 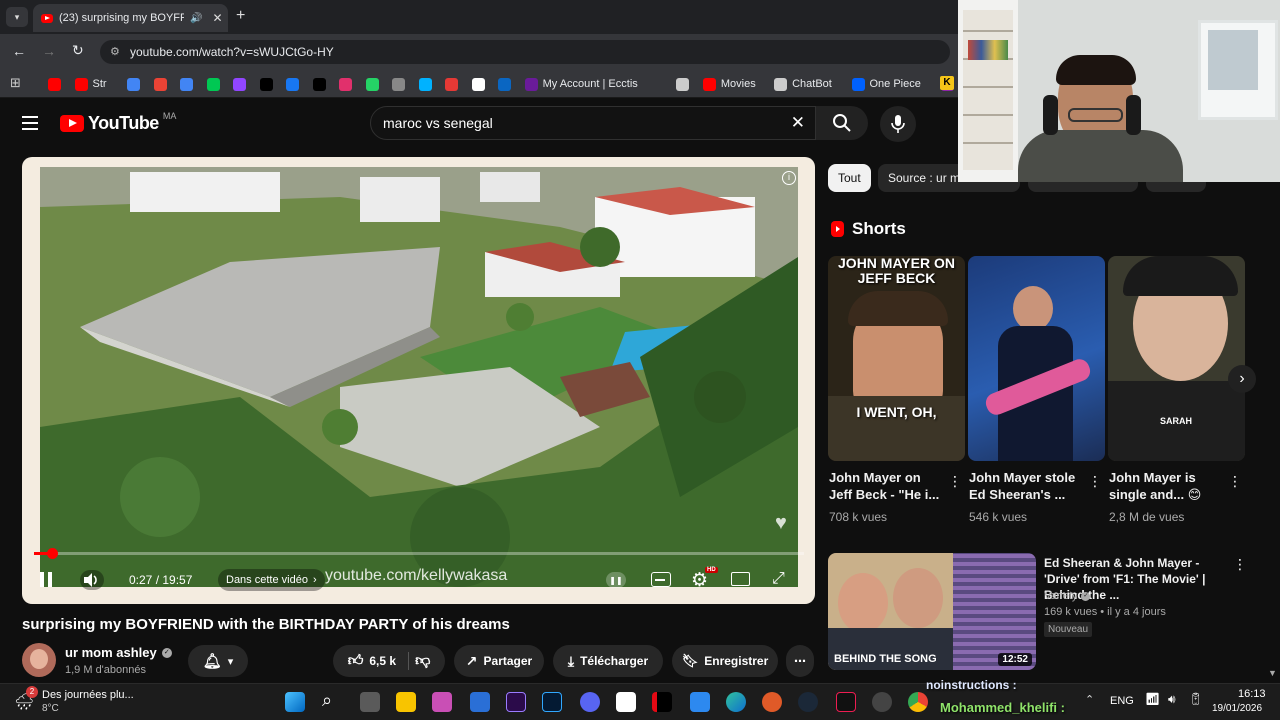 I want to click on short-card-3: SARAH, so click(x=1176, y=358).